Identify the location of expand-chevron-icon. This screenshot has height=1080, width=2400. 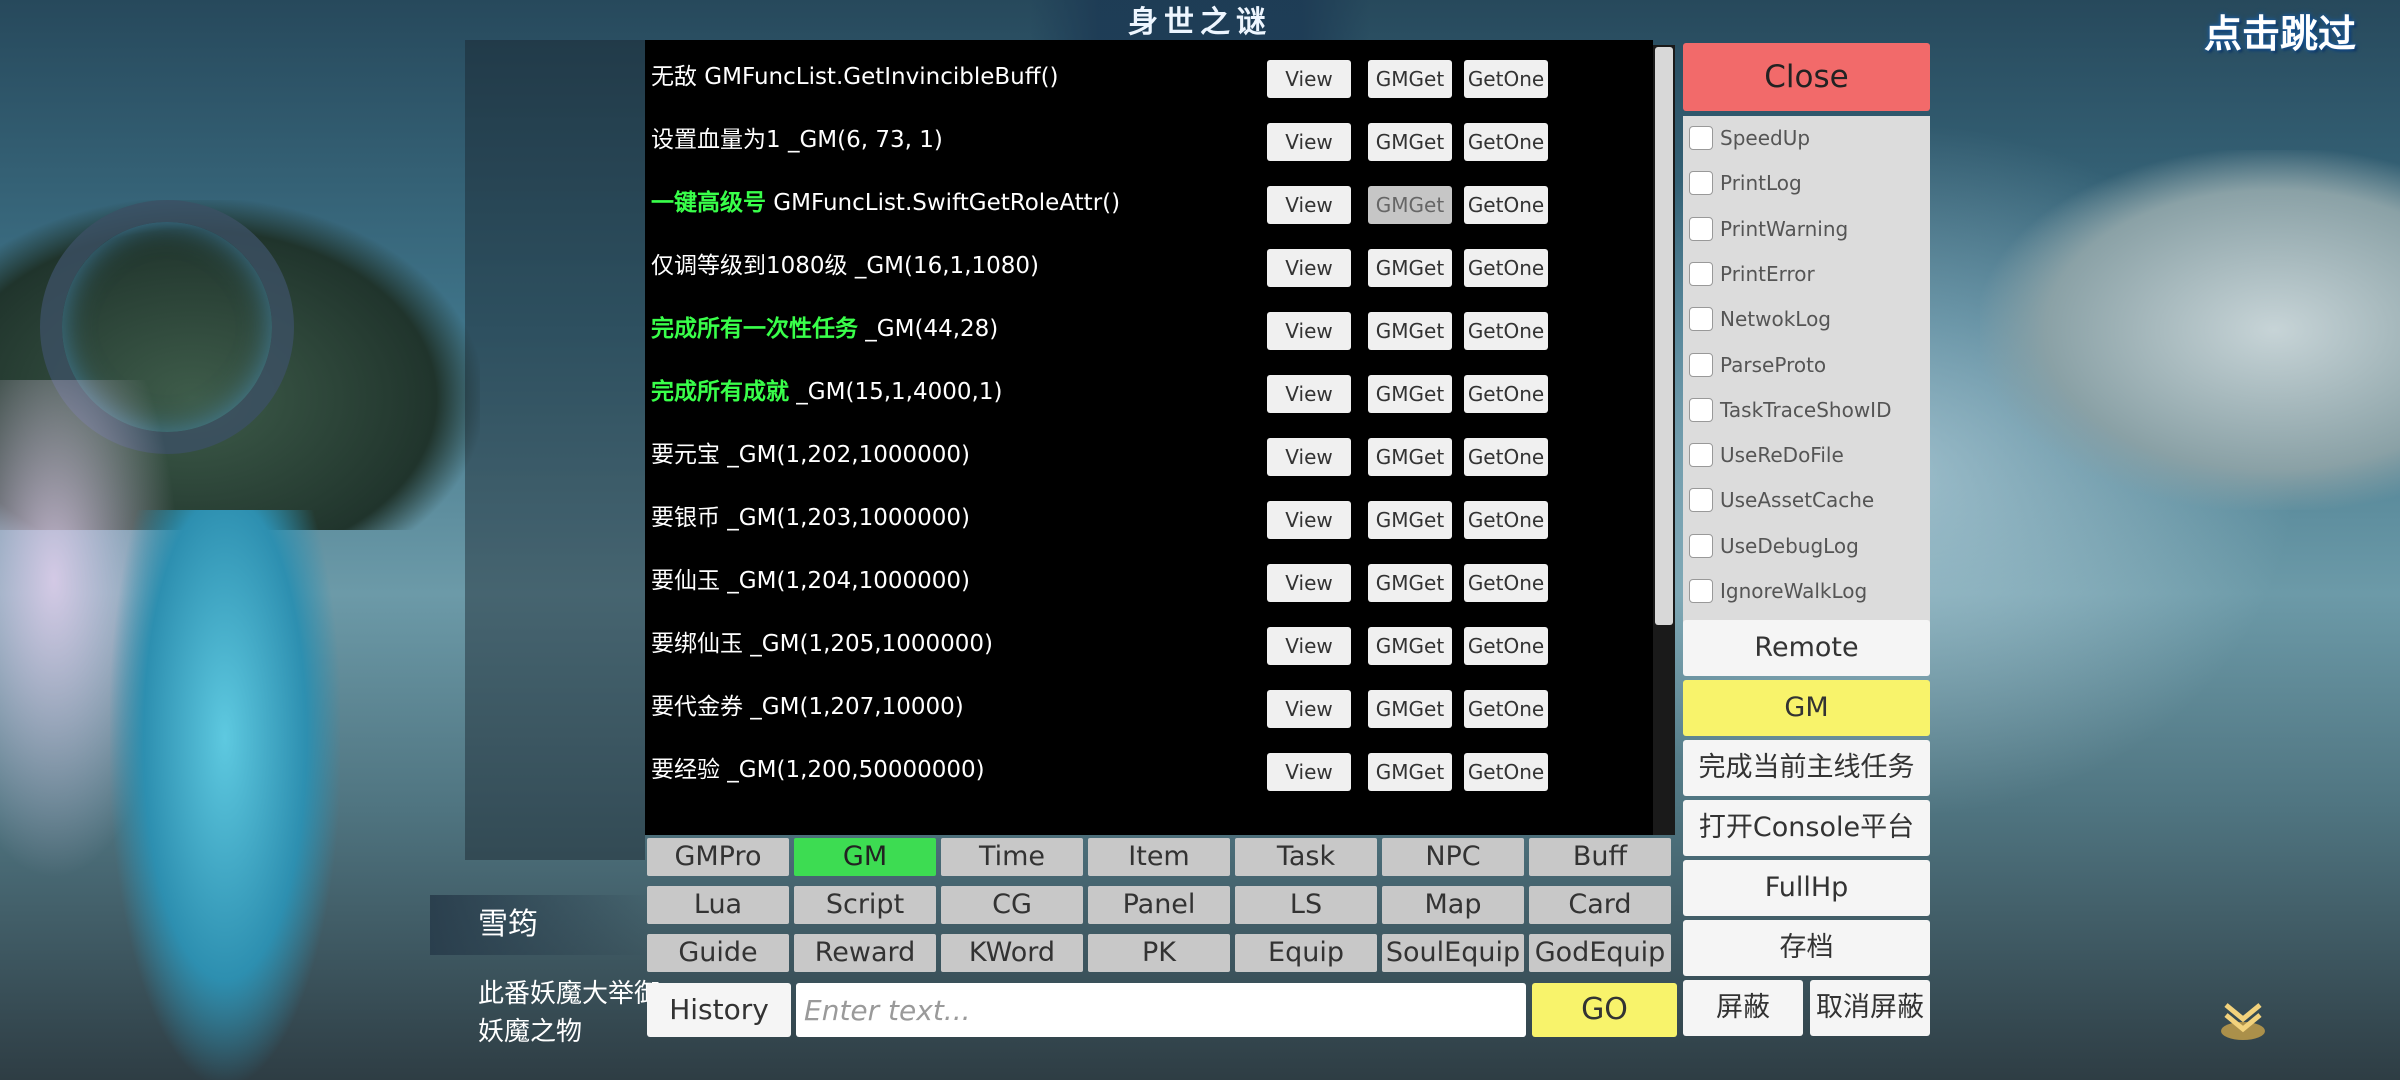
(2243, 1020).